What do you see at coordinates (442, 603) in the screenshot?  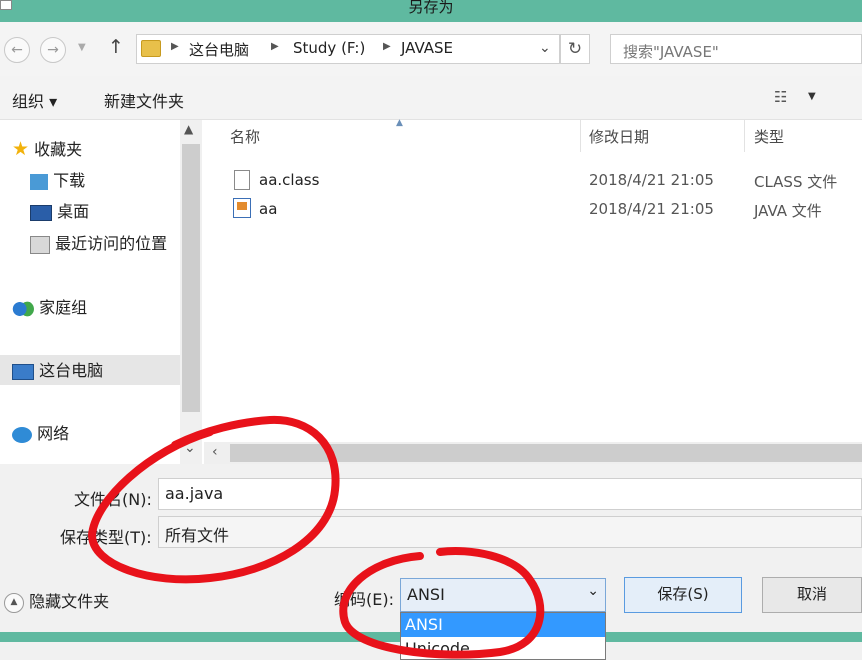 I see `annotation-circle-encoding` at bounding box center [442, 603].